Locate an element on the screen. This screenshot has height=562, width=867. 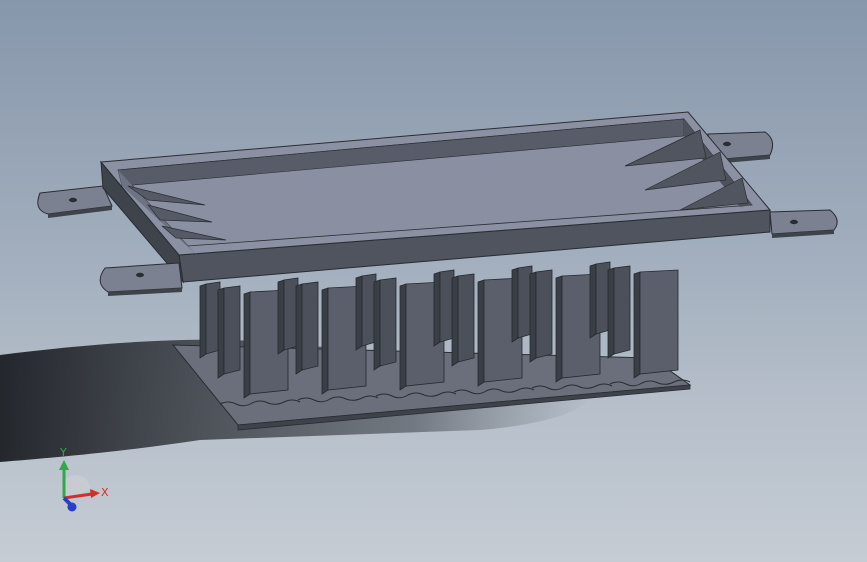
x-axis-arrow-icon is located at coordinates (95, 493).